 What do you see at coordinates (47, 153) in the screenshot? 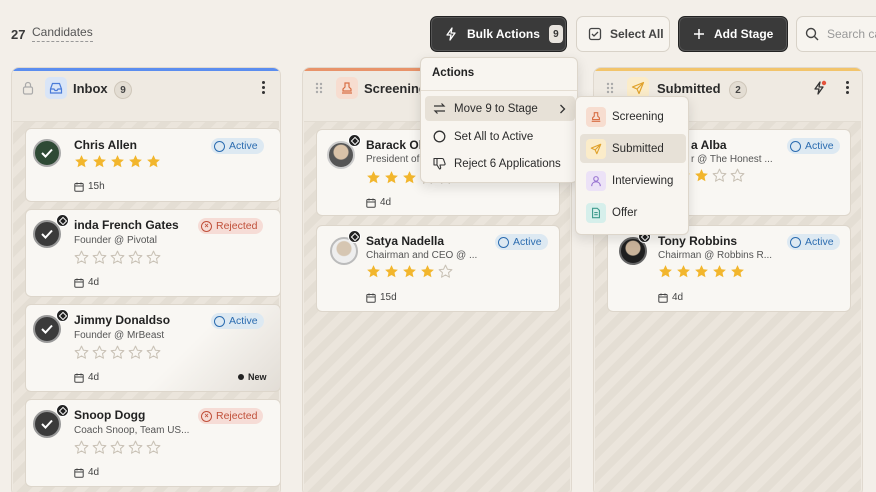
I see `avatar` at bounding box center [47, 153].